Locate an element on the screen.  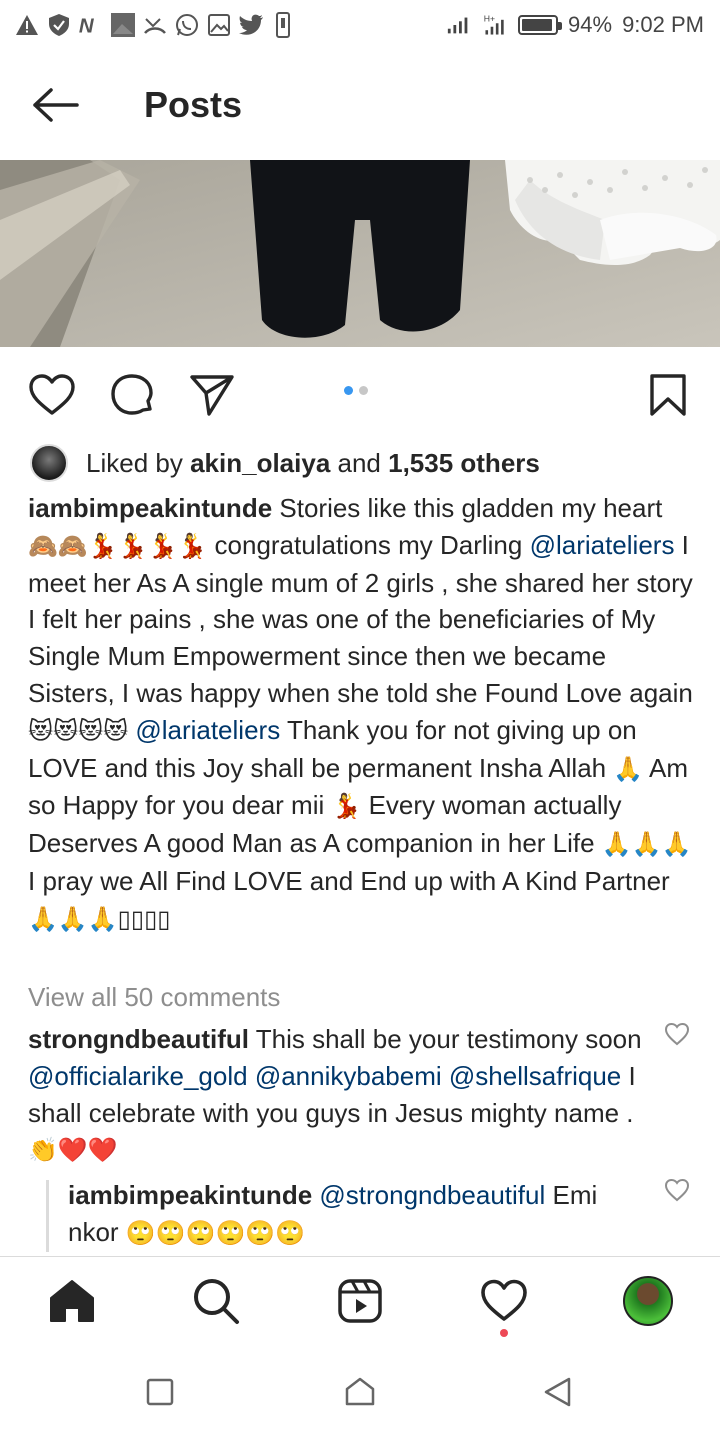
phone-vibrate-icon is located at coordinates (283, 25).